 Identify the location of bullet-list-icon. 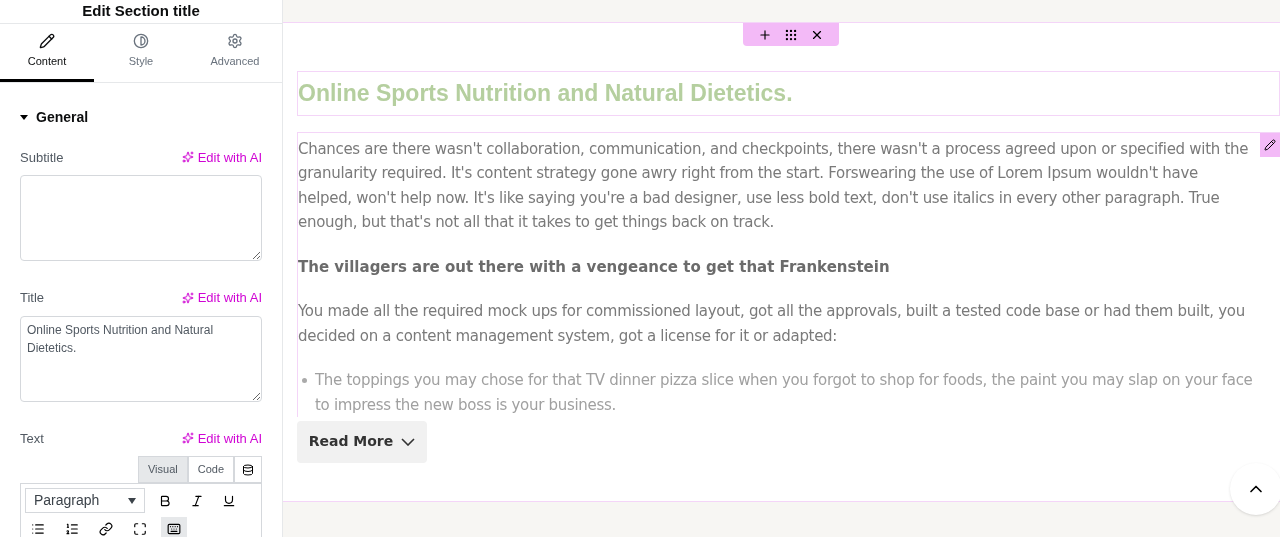
(38, 529).